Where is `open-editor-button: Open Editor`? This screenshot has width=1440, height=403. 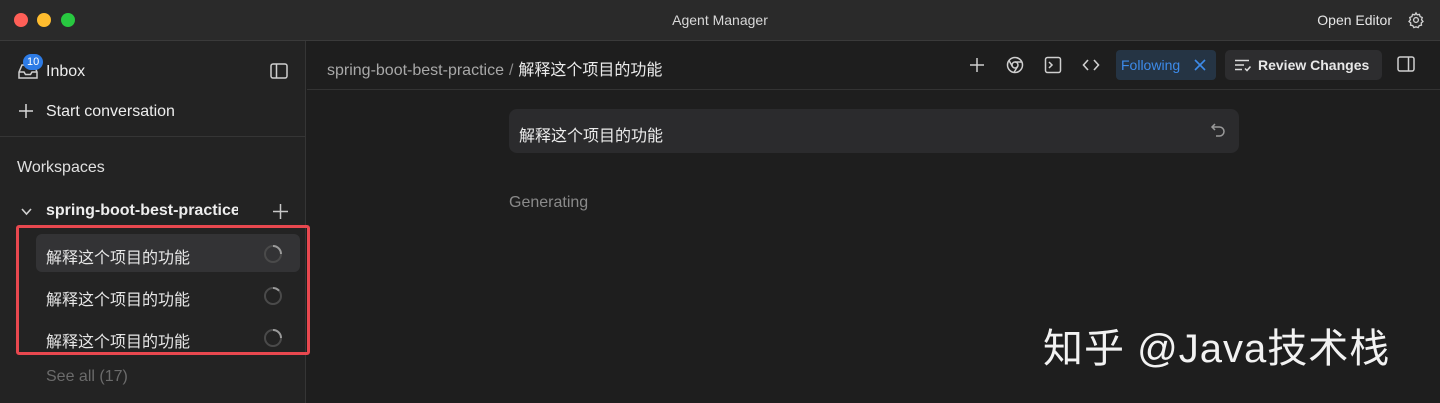 open-editor-button: Open Editor is located at coordinates (1354, 20).